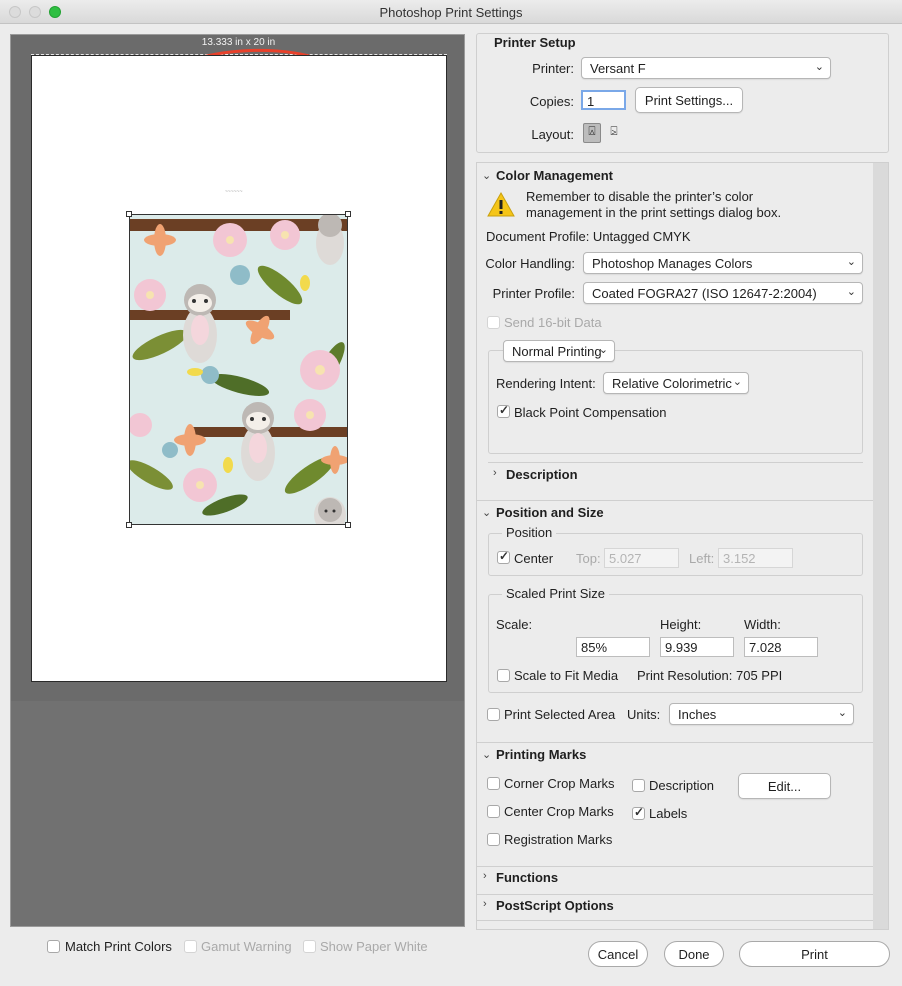 The image size is (902, 986). I want to click on color-handling-value: Photoshop Manages Colors, so click(672, 263).